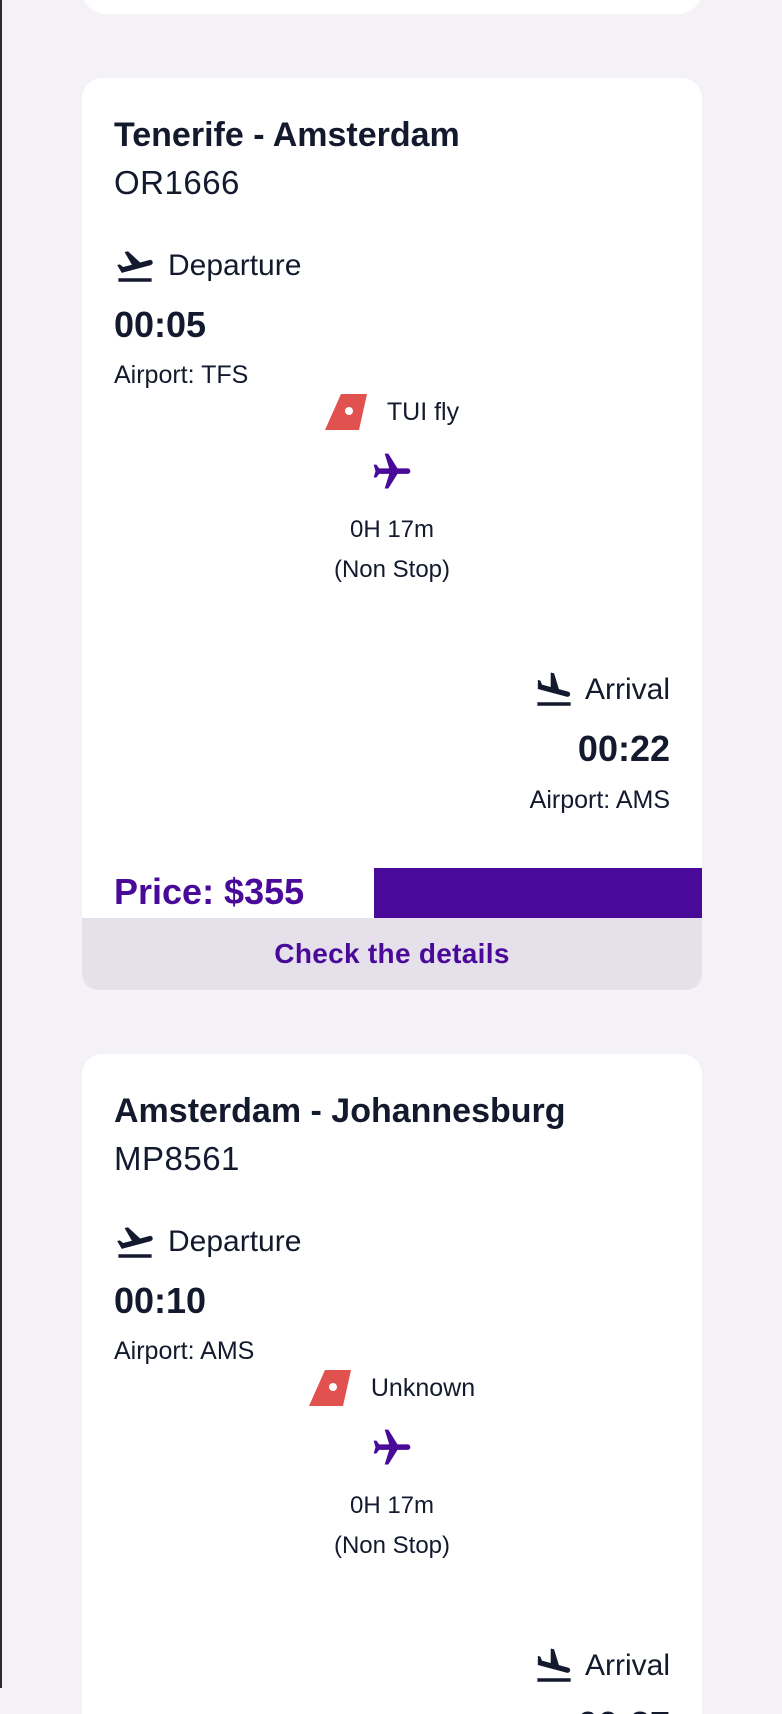  I want to click on airline-name: Unknown, so click(423, 1387).